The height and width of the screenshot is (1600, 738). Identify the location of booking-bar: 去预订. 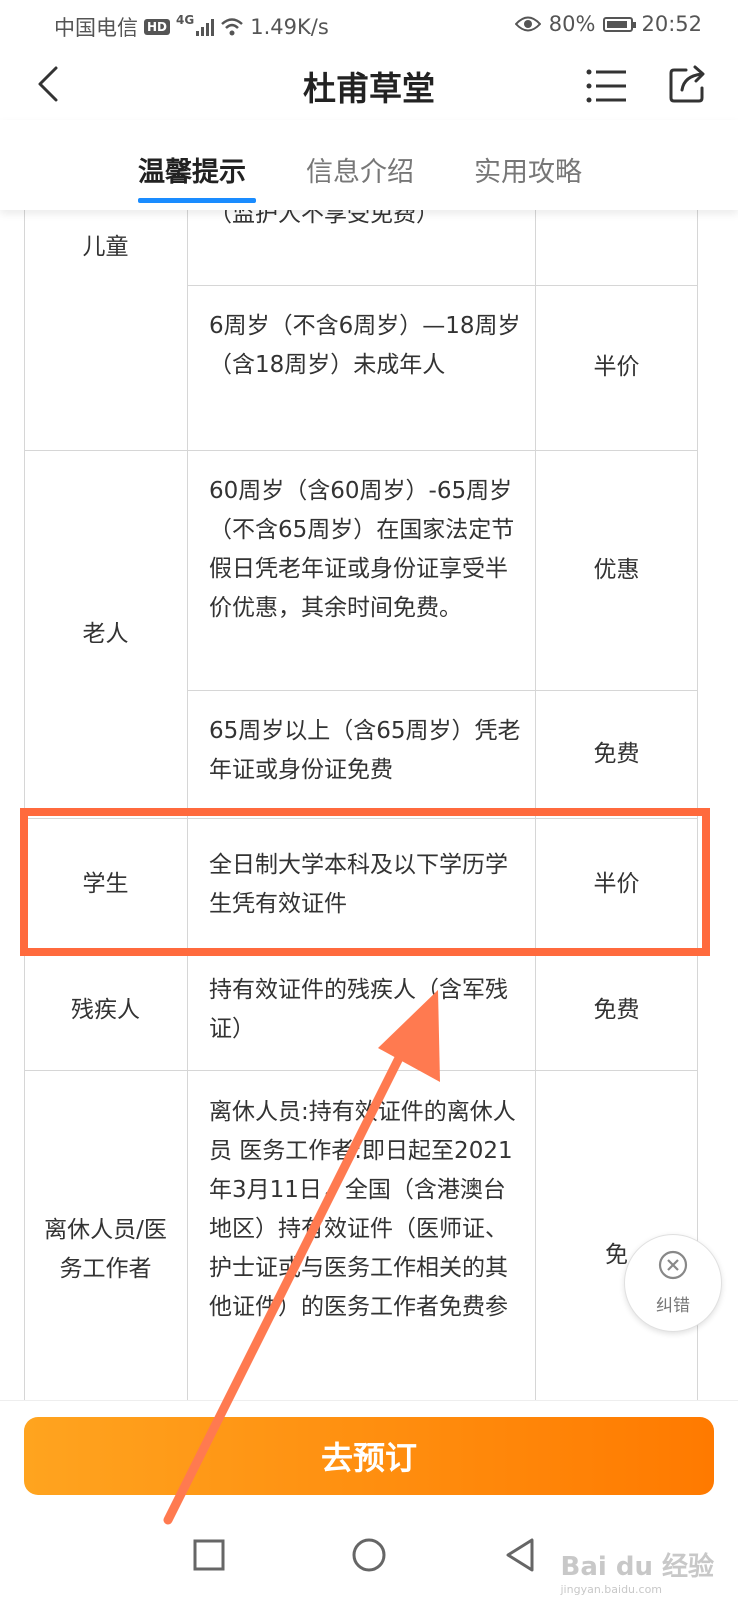
(369, 1455).